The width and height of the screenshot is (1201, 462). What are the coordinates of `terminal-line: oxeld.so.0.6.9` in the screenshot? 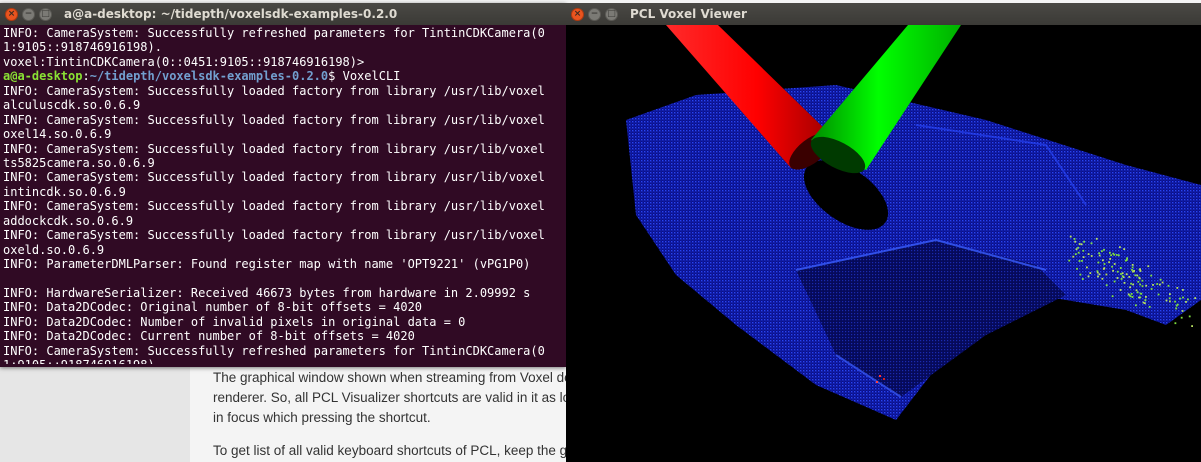 It's located at (54, 249).